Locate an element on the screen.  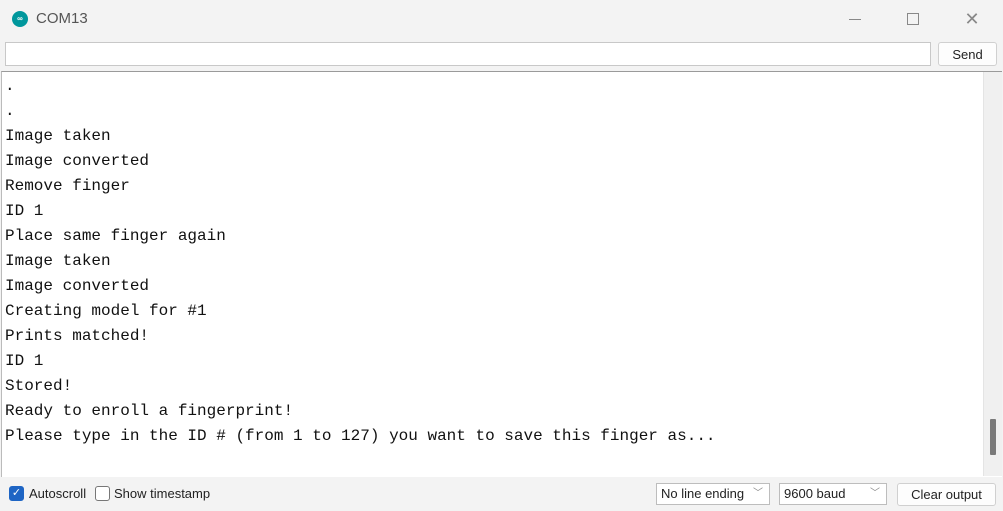
line-ending-value: No line ending is located at coordinates (703, 493).